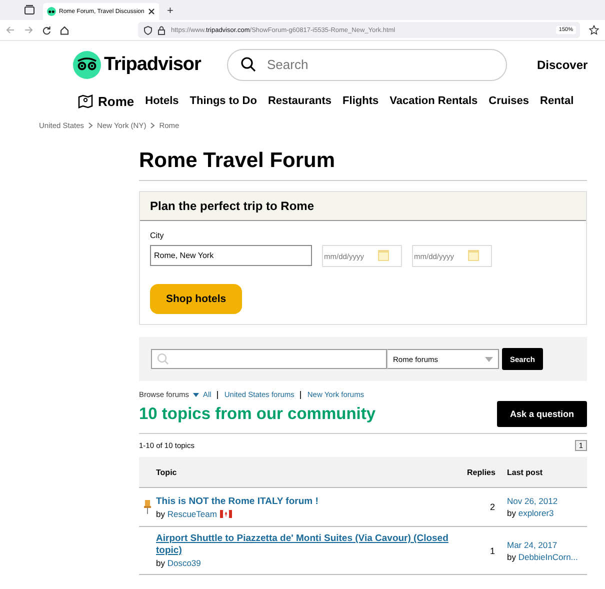 The image size is (605, 589). What do you see at coordinates (152, 65) in the screenshot?
I see `logo-text: Tripadvisor` at bounding box center [152, 65].